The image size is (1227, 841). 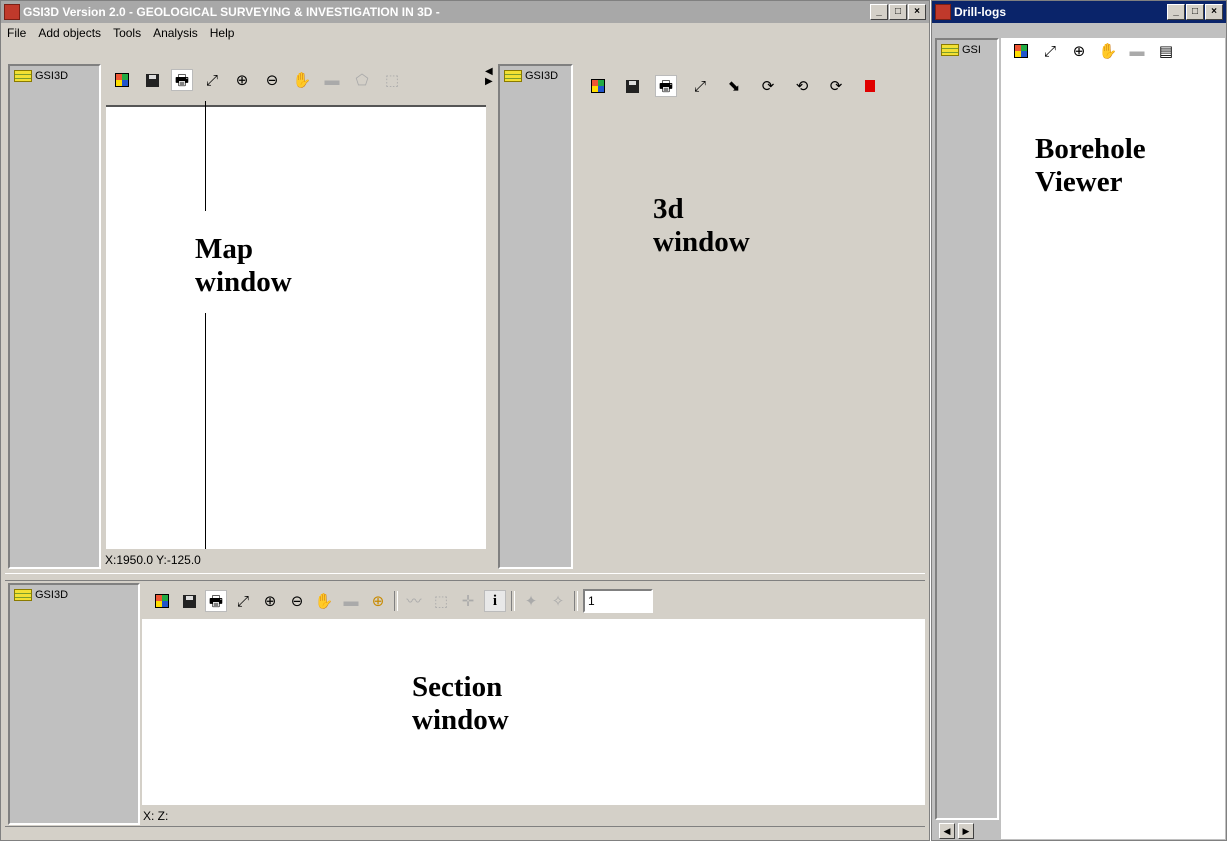 What do you see at coordinates (396, 601) in the screenshot?
I see `toolbar-separator` at bounding box center [396, 601].